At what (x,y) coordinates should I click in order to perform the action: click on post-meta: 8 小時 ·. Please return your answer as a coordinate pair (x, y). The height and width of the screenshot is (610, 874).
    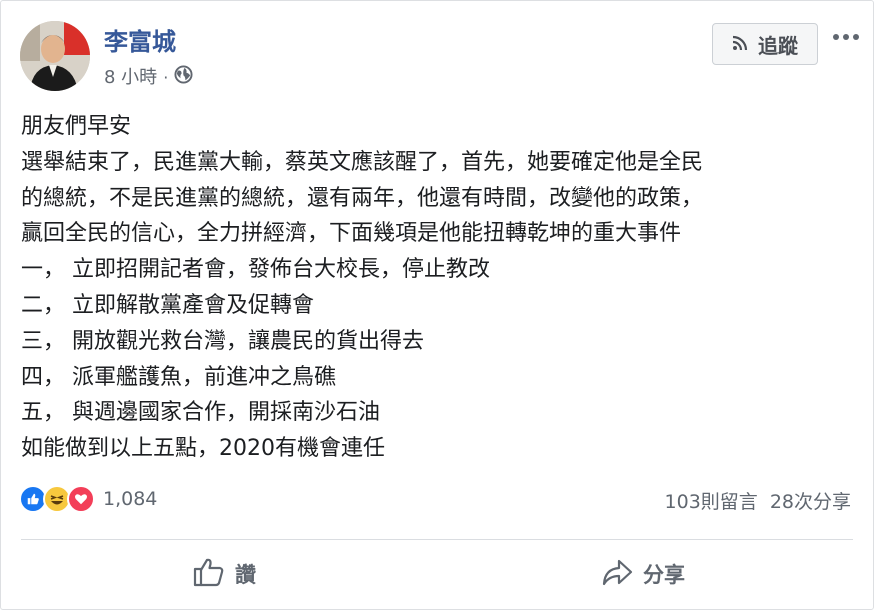
    Looking at the image, I should click on (148, 78).